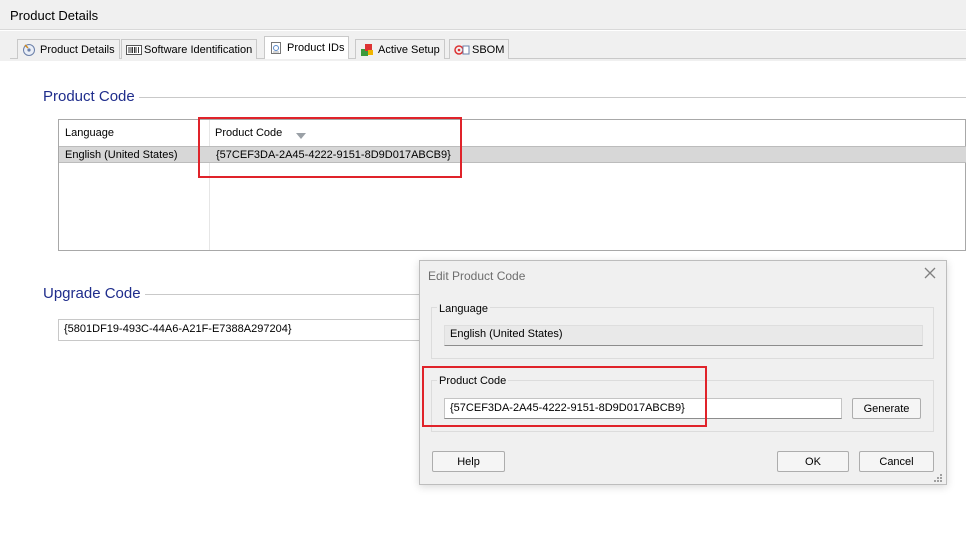  Describe the element at coordinates (813, 461) in the screenshot. I see `ok-button: OK` at that location.